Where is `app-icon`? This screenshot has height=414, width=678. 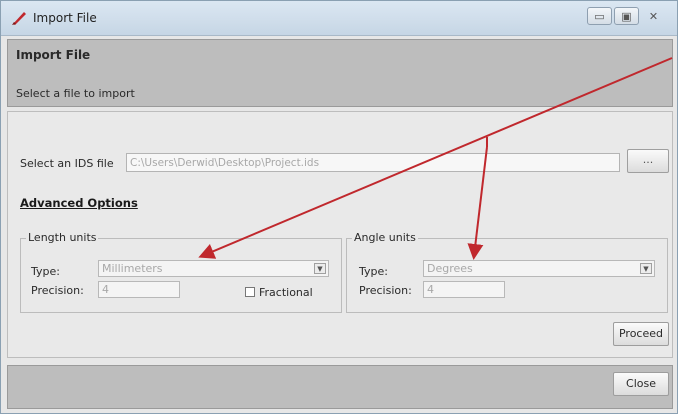 app-icon is located at coordinates (19, 18).